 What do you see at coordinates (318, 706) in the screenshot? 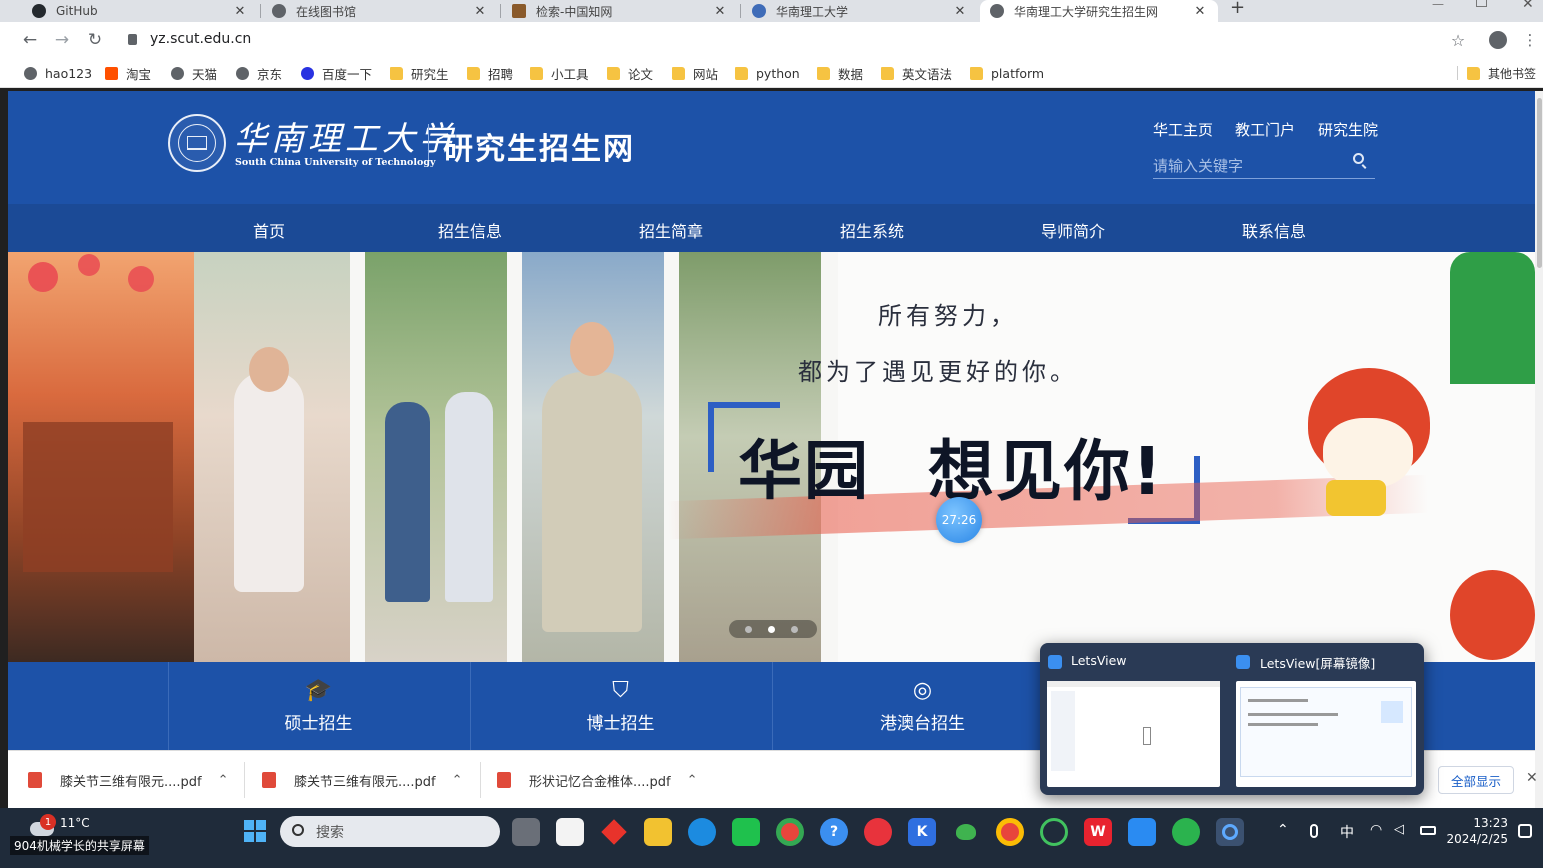
I see `quick-master-admission: 🎓 硕士招生` at bounding box center [318, 706].